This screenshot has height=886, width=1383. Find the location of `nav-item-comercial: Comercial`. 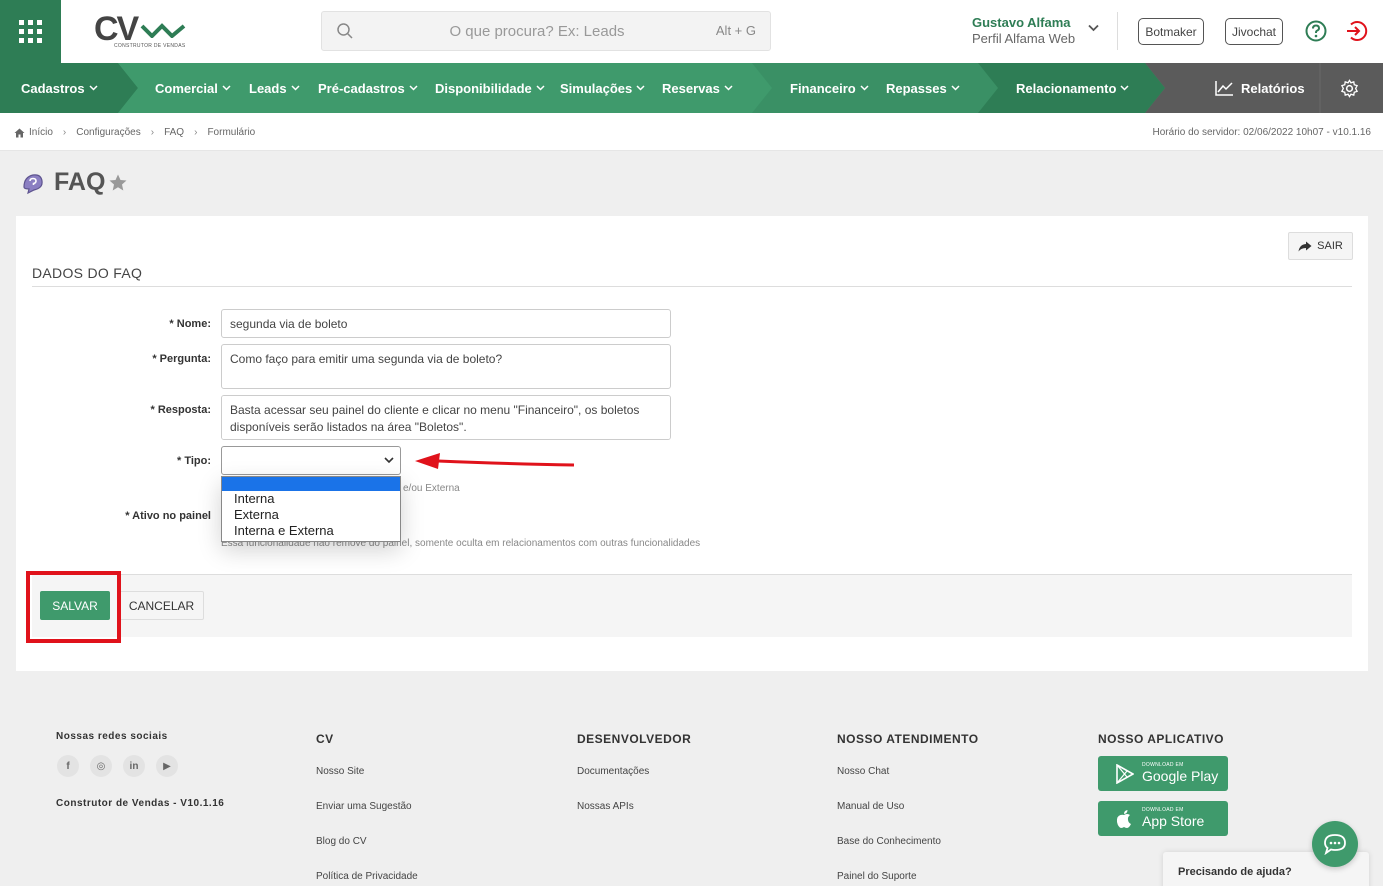

nav-item-comercial: Comercial is located at coordinates (193, 88).